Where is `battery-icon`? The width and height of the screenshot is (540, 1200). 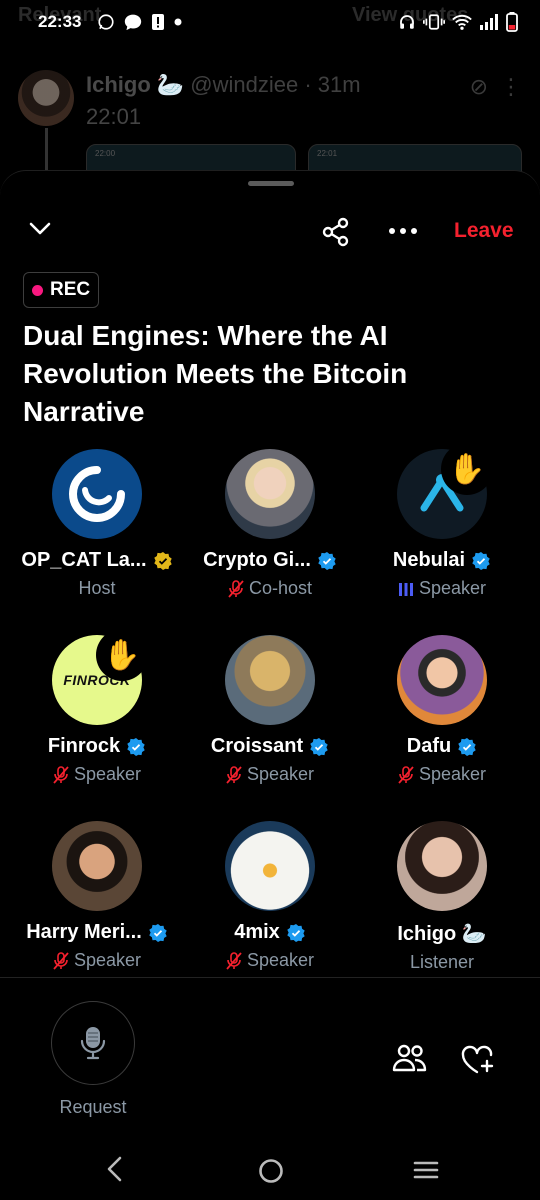 battery-icon is located at coordinates (512, 22).